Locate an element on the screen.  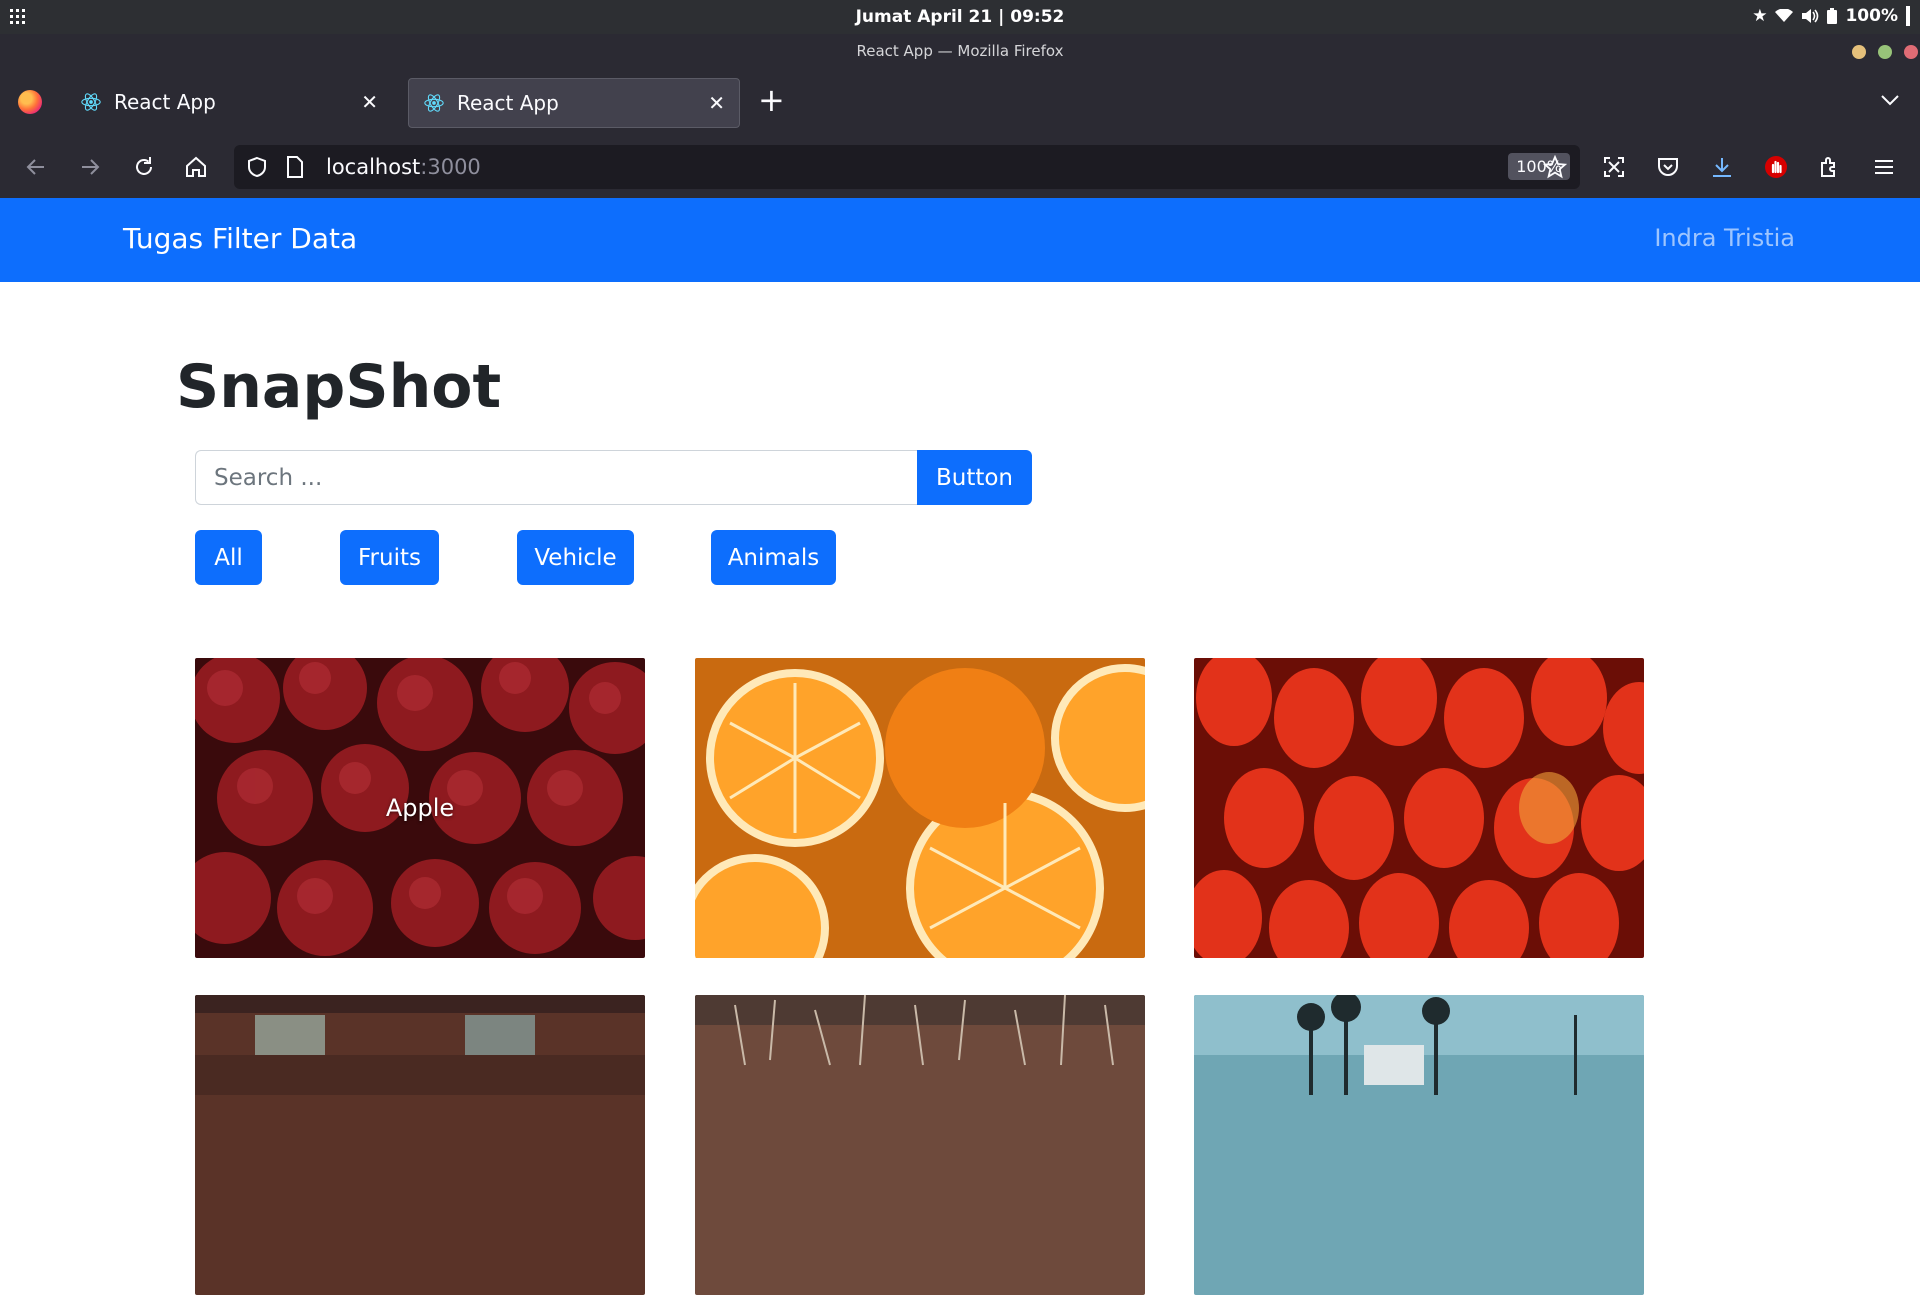
tab-strip: React App ✕ React App ✕ + is located at coordinates (960, 102).